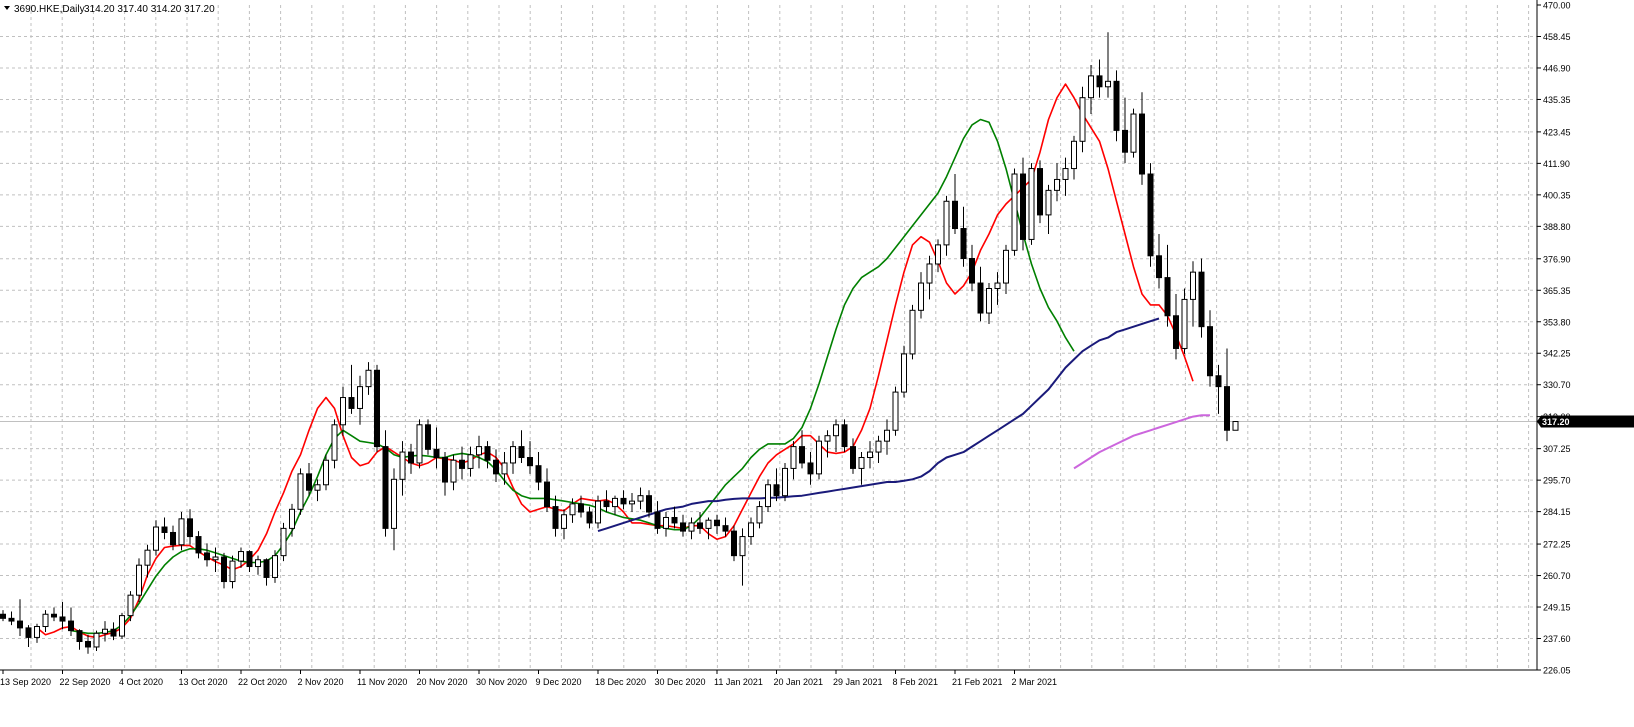  Describe the element at coordinates (1557, 576) in the screenshot. I see `y-tick-label: 260.70` at that location.